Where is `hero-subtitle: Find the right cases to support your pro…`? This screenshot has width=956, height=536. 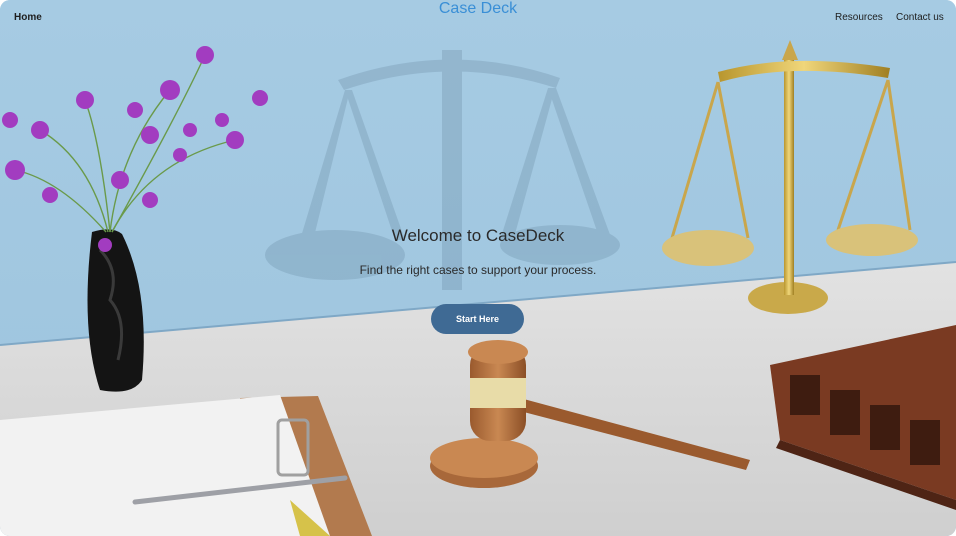 hero-subtitle: Find the right cases to support your pro… is located at coordinates (478, 270).